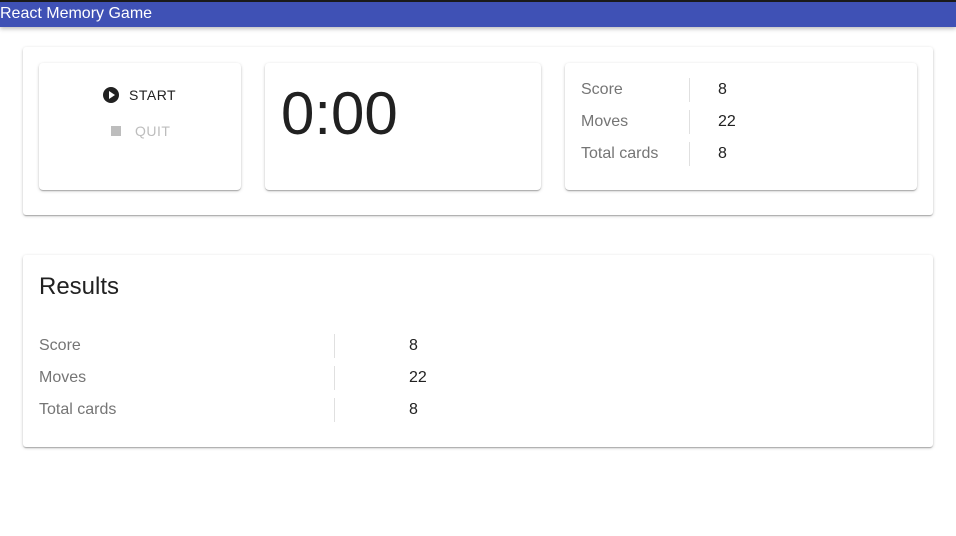 The width and height of the screenshot is (956, 536). Describe the element at coordinates (78, 409) in the screenshot. I see `results-label: Total cards` at that location.